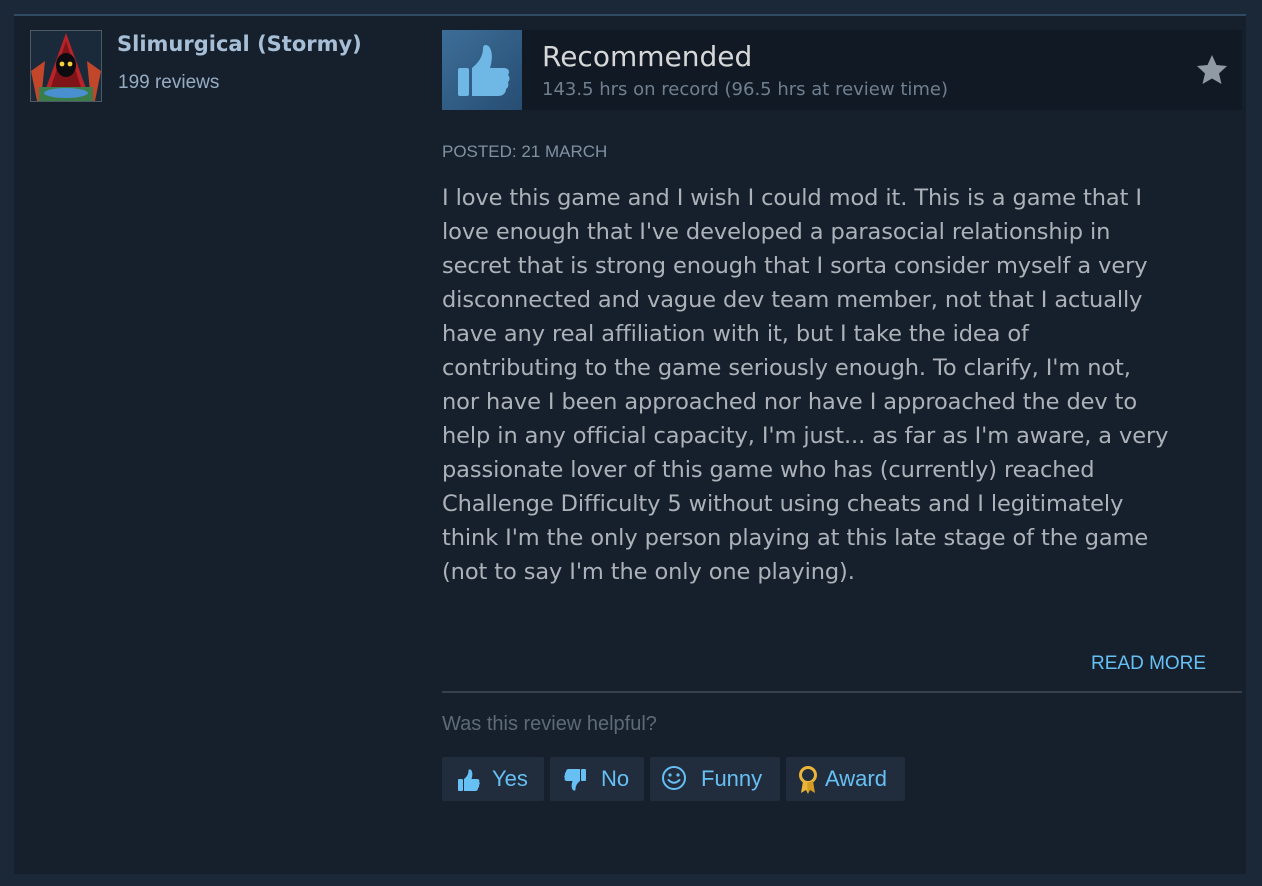 The width and height of the screenshot is (1262, 886). I want to click on hooded-figure-avatar-icon, so click(66, 66).